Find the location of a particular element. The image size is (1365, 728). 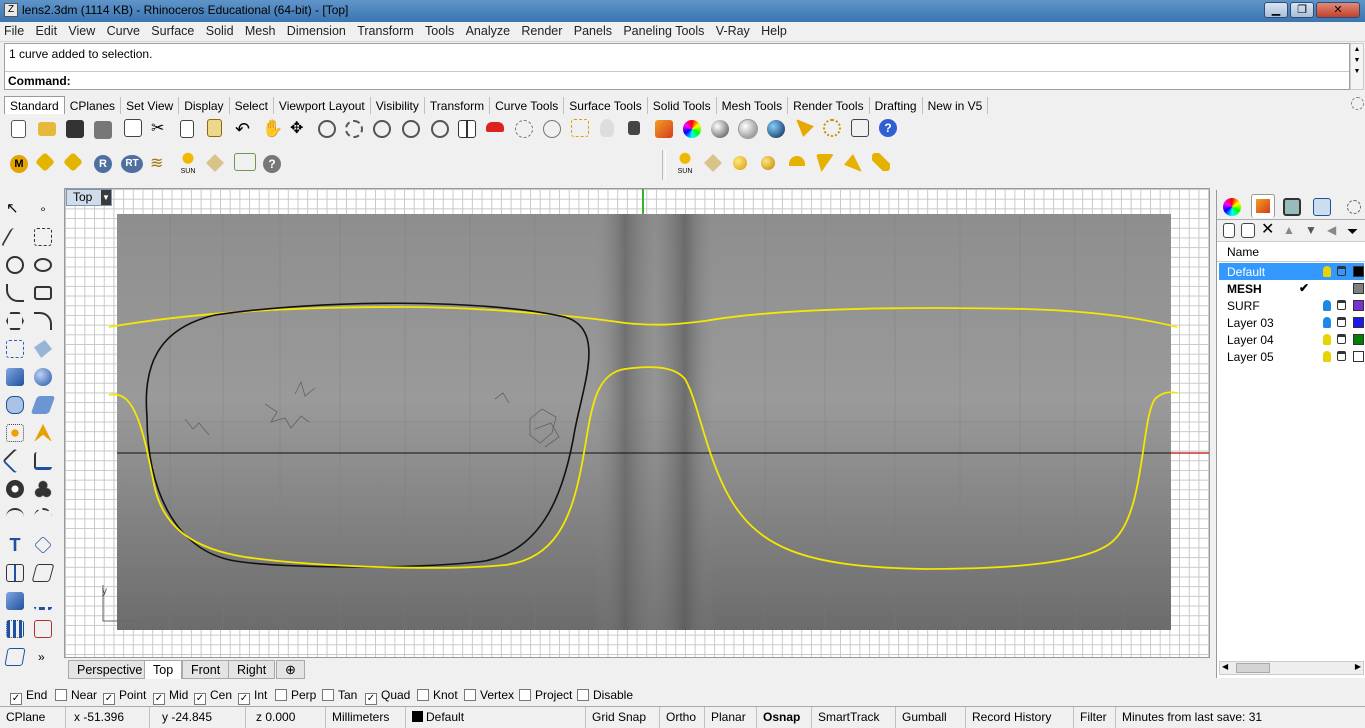

move-up-icon: ▲ is located at coordinates (1292, 232).